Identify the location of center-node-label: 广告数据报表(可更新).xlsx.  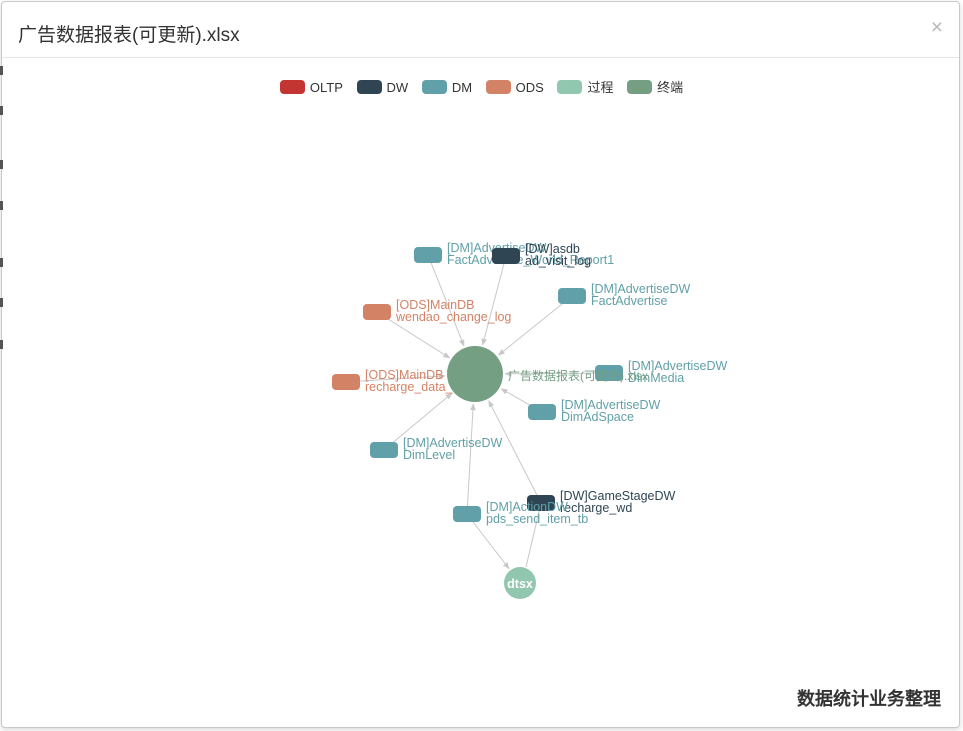
(578, 375).